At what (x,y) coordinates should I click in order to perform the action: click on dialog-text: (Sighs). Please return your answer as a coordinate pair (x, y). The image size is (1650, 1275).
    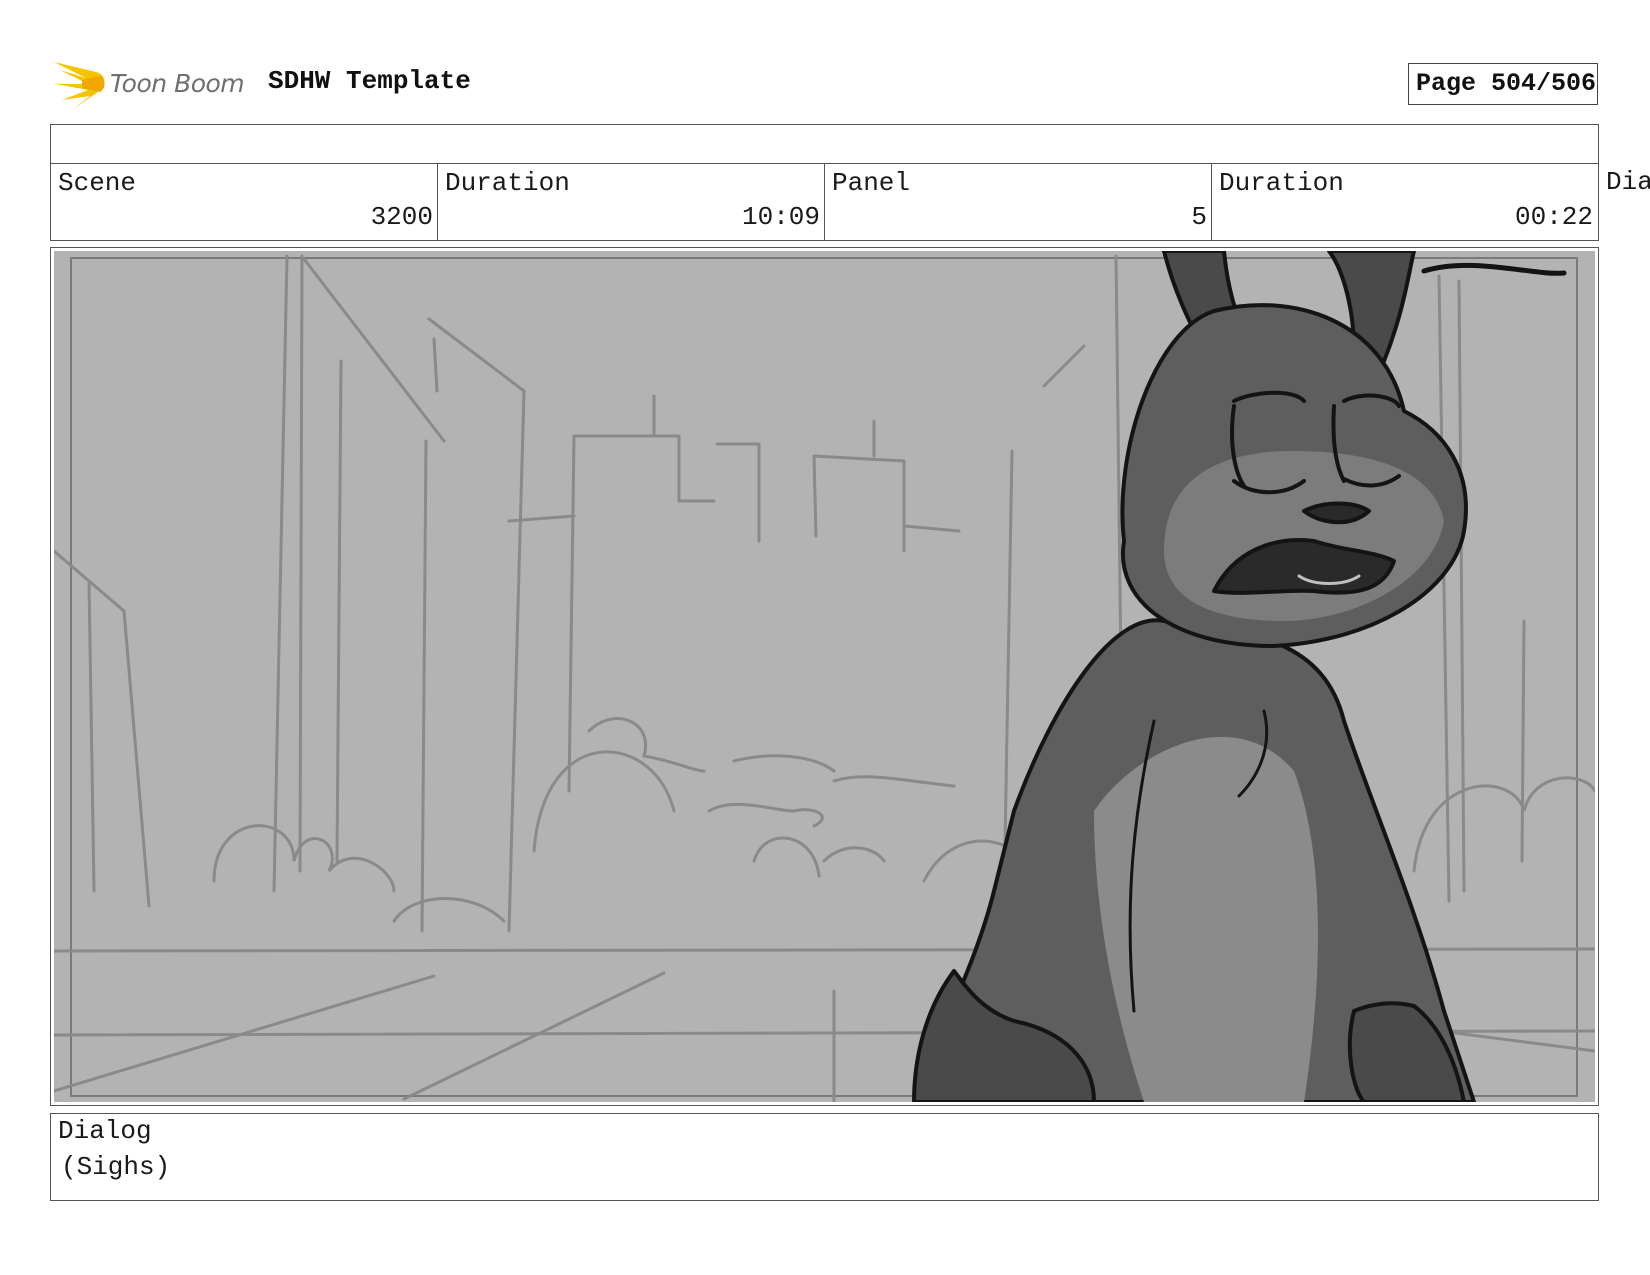
    Looking at the image, I should click on (116, 1167).